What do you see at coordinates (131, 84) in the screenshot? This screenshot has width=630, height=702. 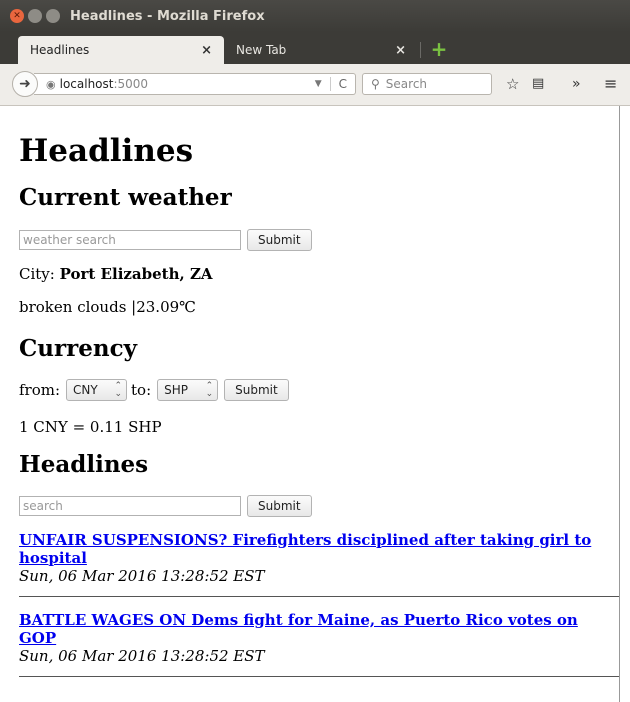 I see `url-port: :5000` at bounding box center [131, 84].